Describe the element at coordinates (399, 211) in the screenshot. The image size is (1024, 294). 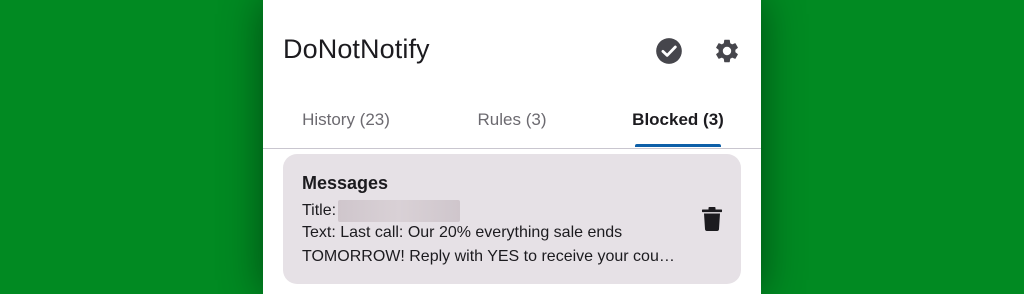
I see `redacted-title` at that location.